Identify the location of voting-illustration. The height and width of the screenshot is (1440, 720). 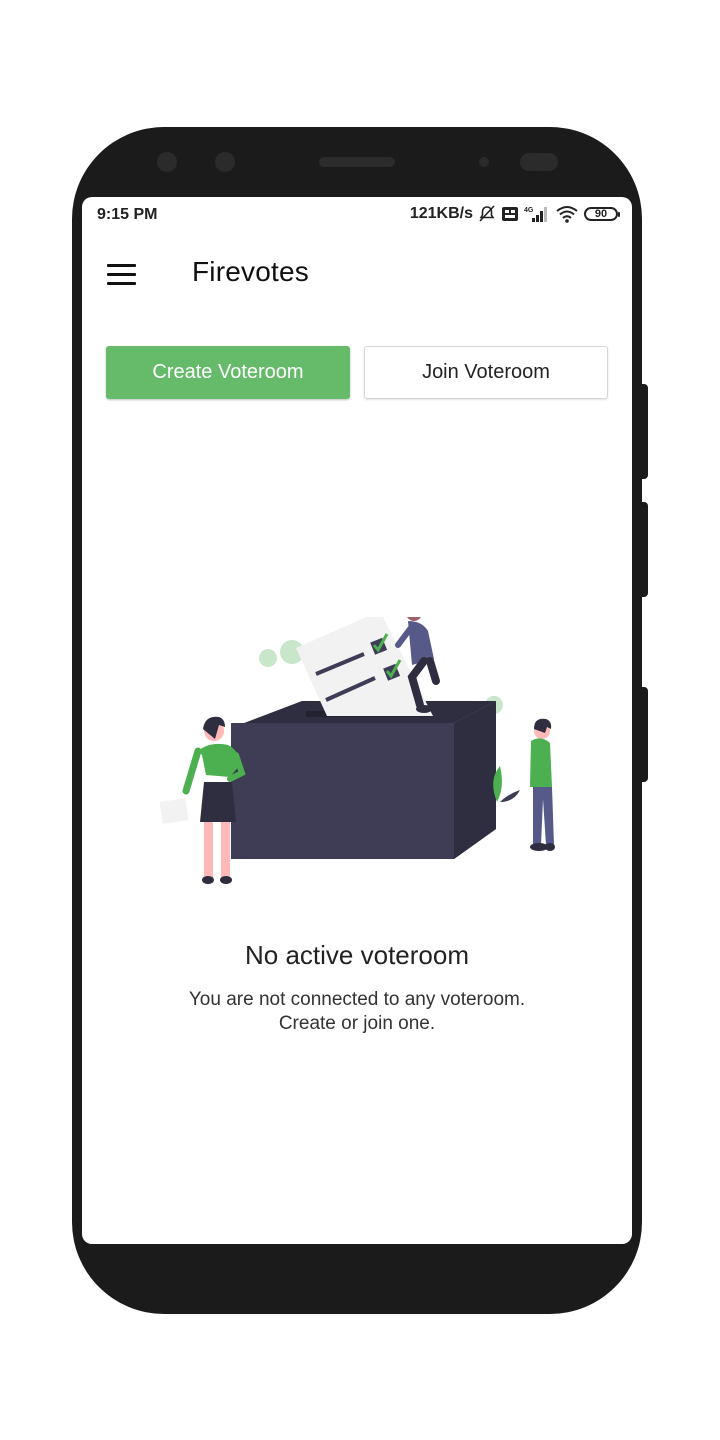
(357, 750).